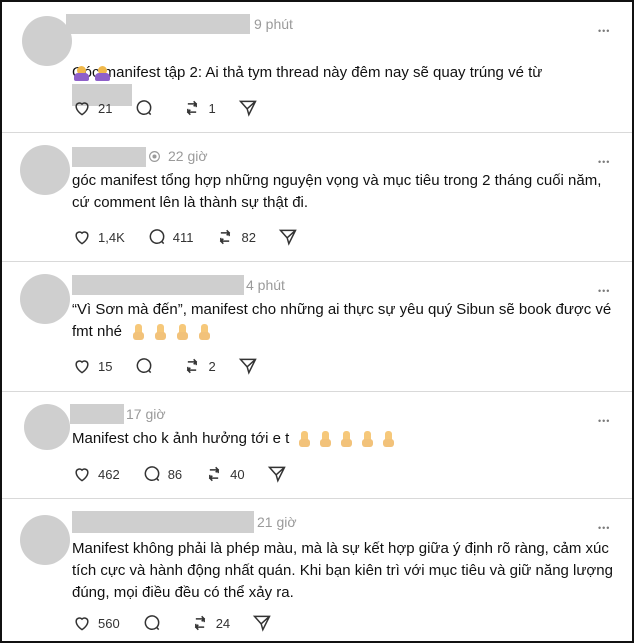 This screenshot has height=643, width=634. What do you see at coordinates (179, 108) in the screenshot?
I see `post-actions: 21 1` at bounding box center [179, 108].